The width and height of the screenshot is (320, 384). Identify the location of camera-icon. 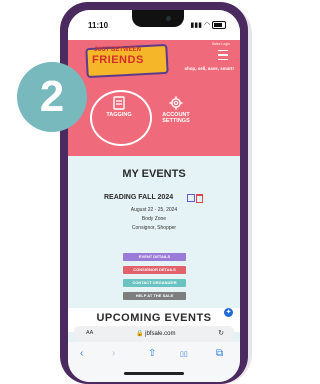
(168, 18).